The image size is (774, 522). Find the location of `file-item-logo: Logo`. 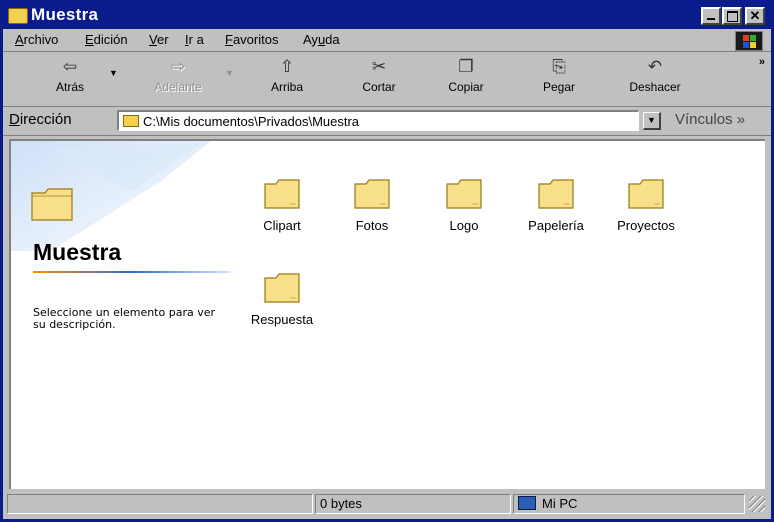

file-item-logo: Logo is located at coordinates (464, 206).